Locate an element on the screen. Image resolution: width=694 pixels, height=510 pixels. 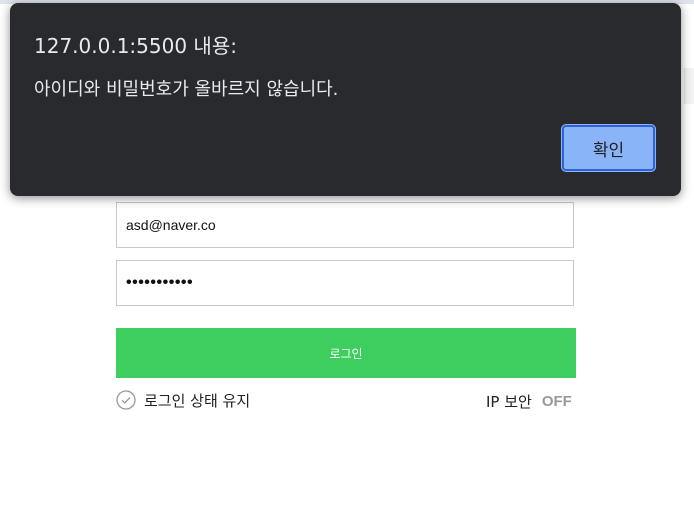
login-button: 로그인 is located at coordinates (346, 353).